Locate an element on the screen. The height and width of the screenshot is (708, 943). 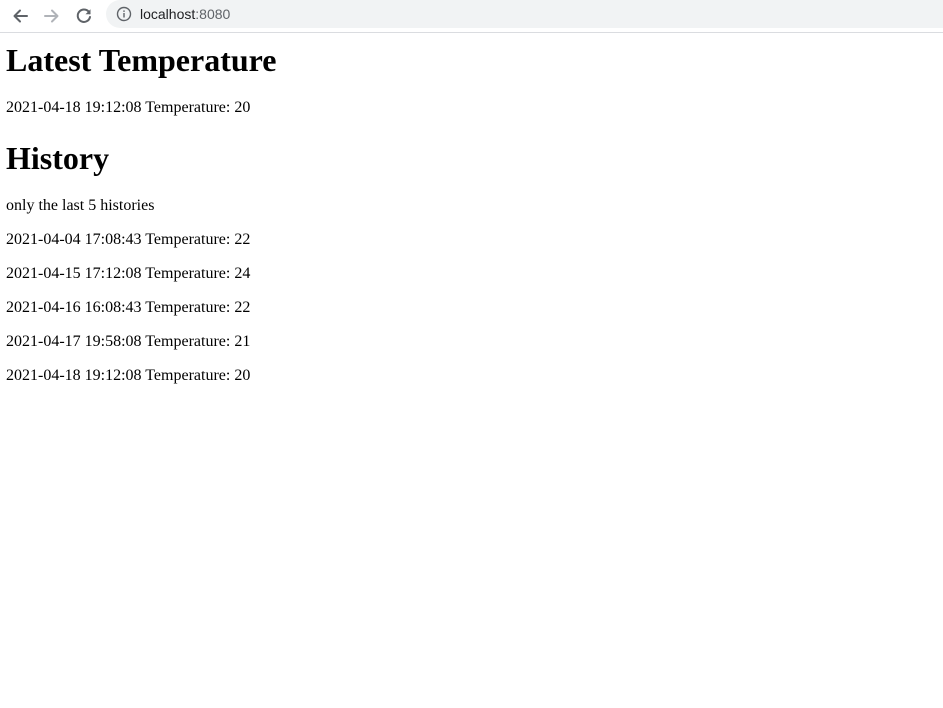
back-button is located at coordinates (20, 16).